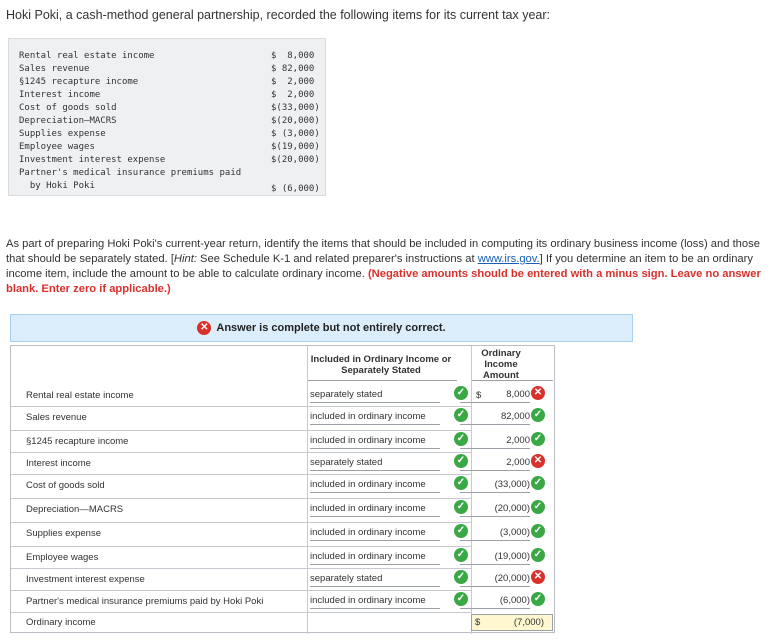 This screenshot has height=643, width=774. Describe the element at coordinates (62, 134) in the screenshot. I see `item-label: Supplies expense` at that location.